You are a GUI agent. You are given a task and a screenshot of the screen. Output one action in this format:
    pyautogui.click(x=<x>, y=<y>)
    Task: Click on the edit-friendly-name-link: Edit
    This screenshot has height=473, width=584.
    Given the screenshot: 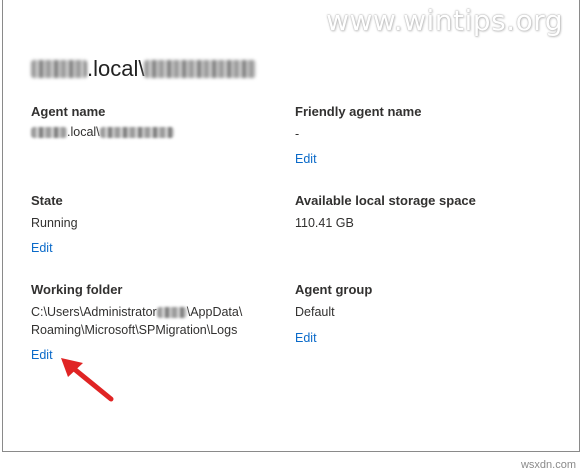 What is the action you would take?
    pyautogui.click(x=306, y=159)
    